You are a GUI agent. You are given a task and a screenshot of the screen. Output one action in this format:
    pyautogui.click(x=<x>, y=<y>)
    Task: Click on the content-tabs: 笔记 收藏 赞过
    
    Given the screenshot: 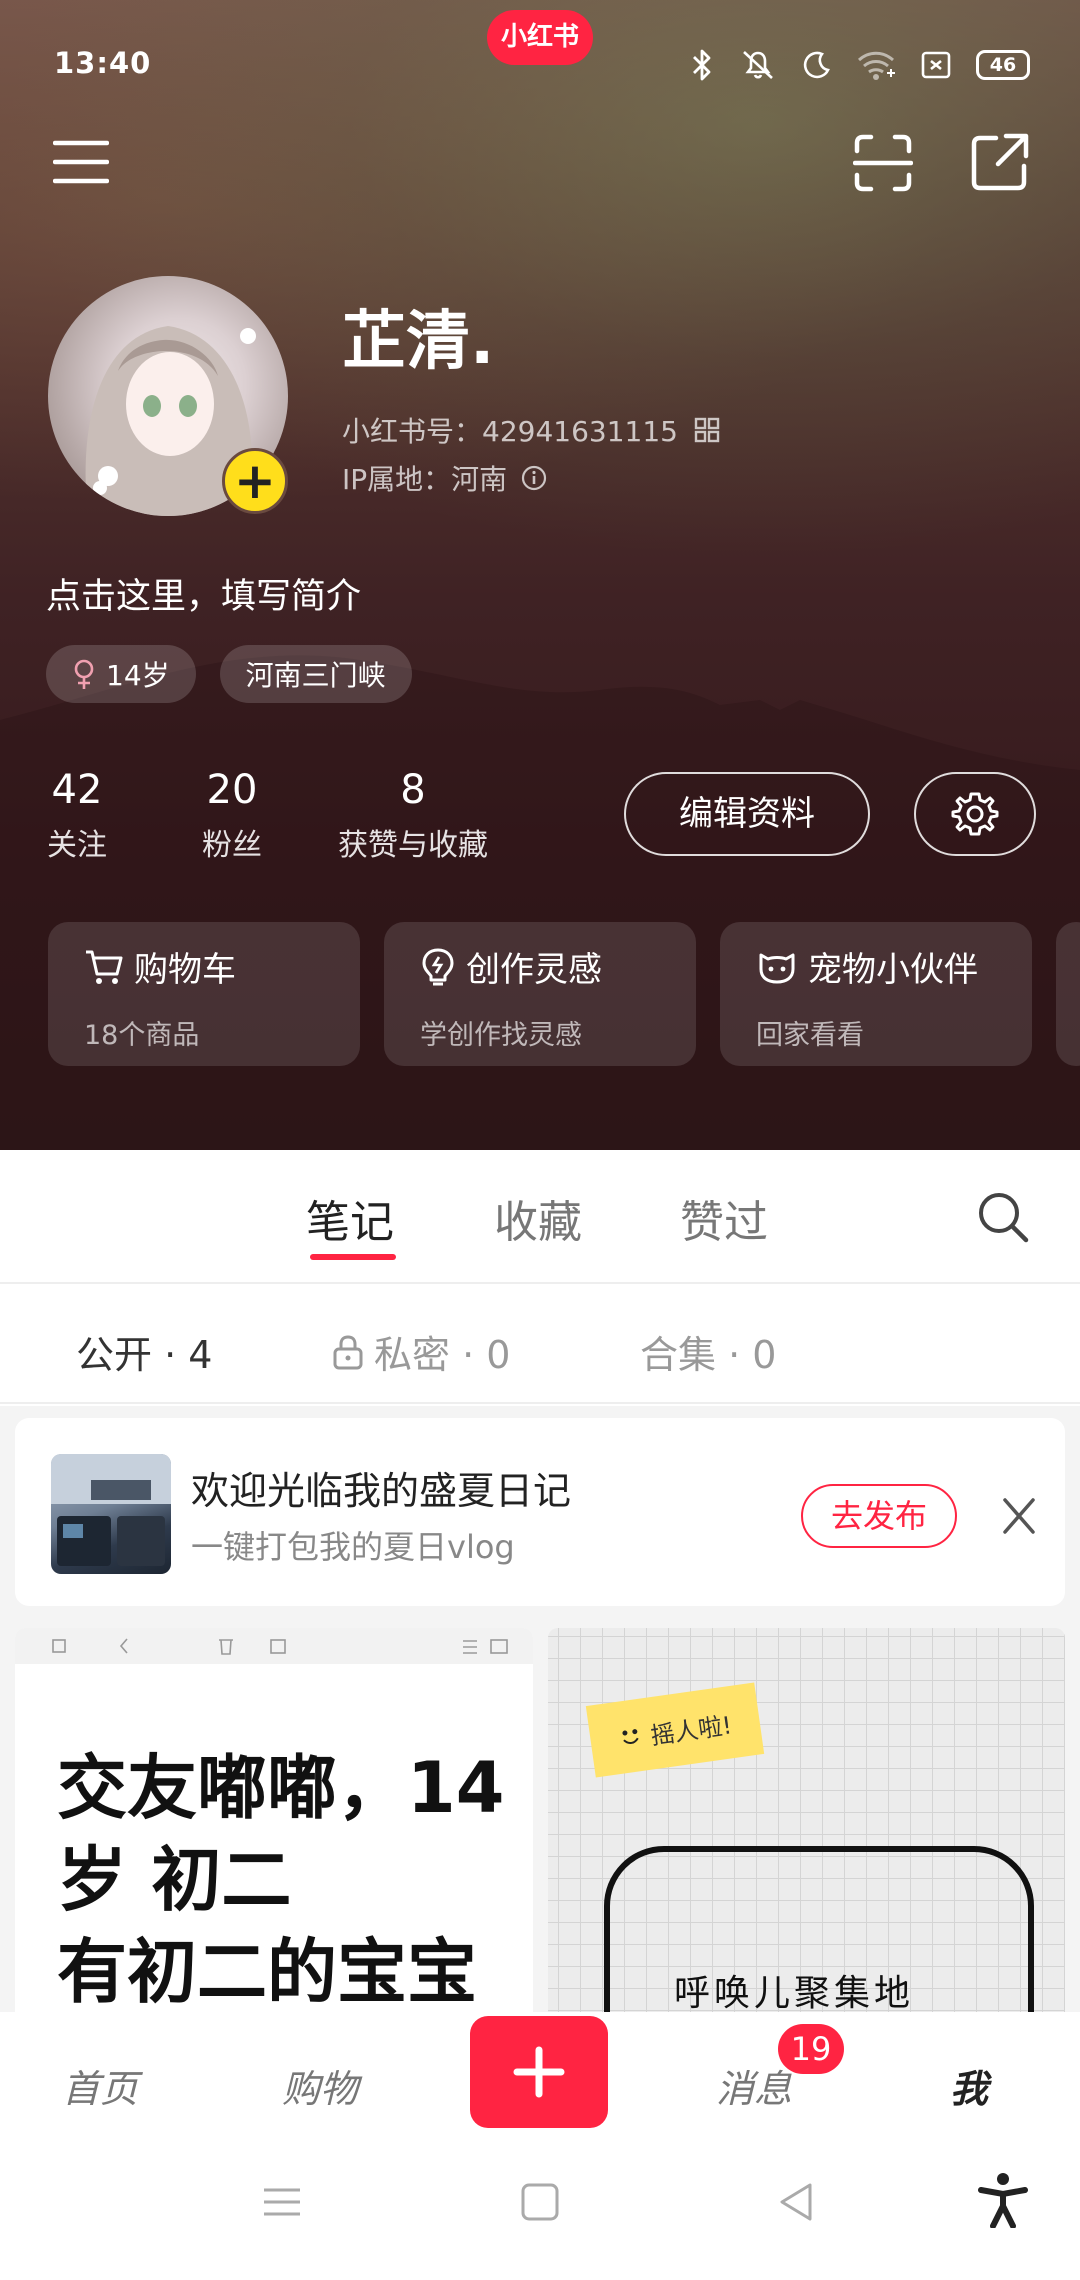 What is the action you would take?
    pyautogui.click(x=540, y=1217)
    